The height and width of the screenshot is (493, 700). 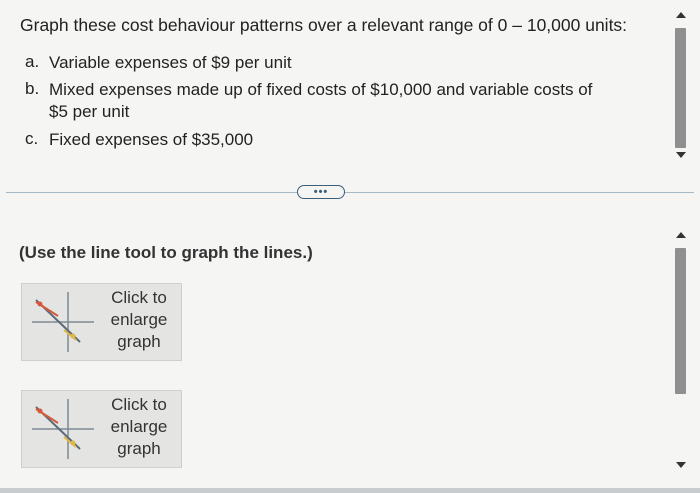 I want to click on option-b-text-line2: $5 per unit, so click(x=89, y=111).